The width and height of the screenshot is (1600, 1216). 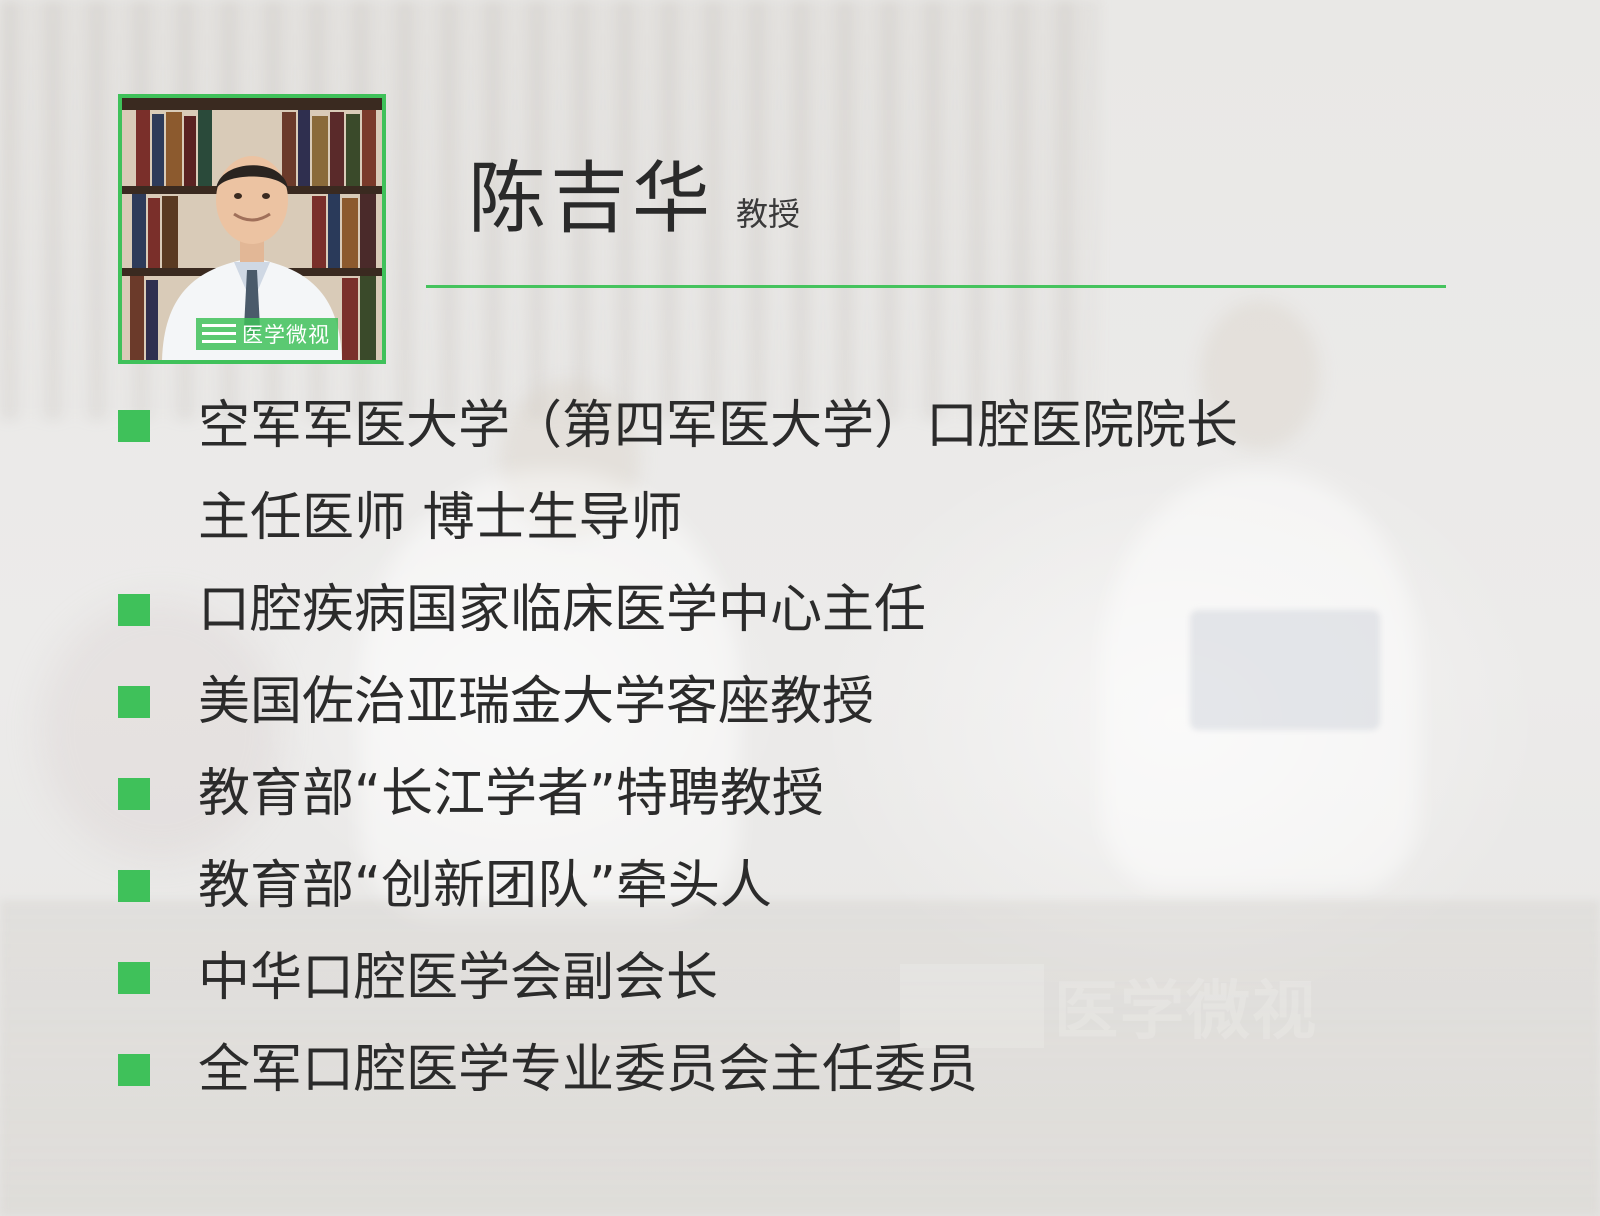 I want to click on person-title: 教授, so click(x=768, y=214).